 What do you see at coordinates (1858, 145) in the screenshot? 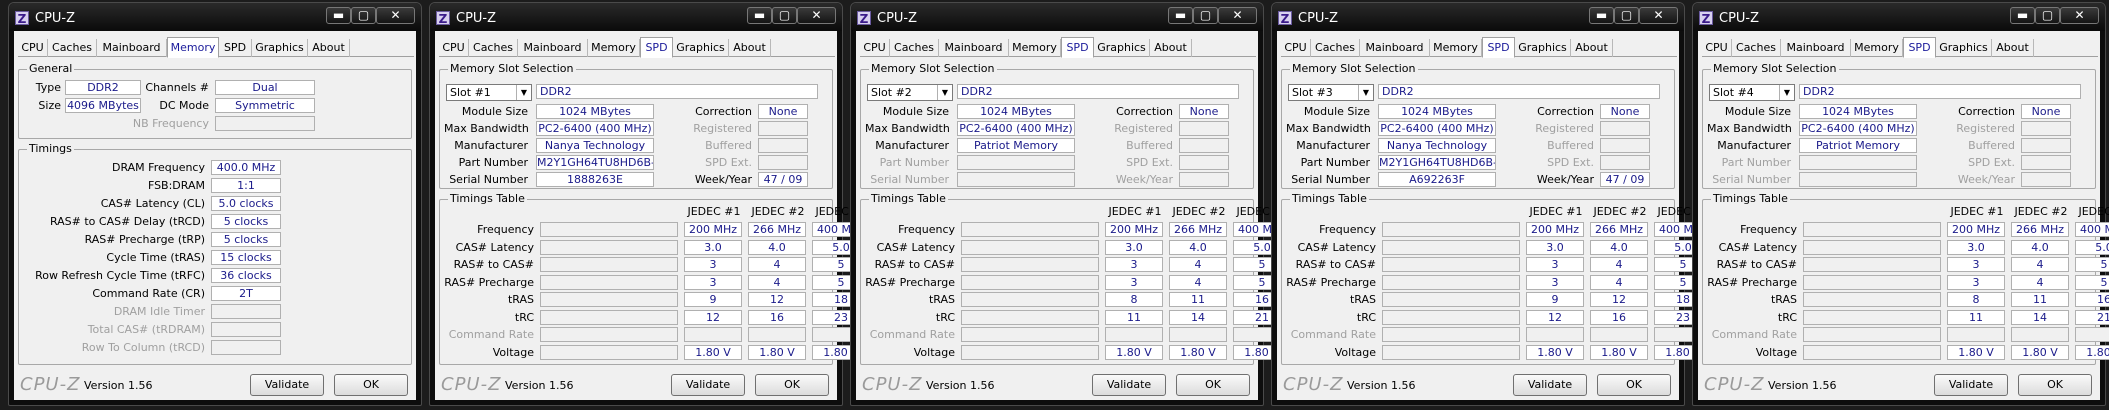
I see `manufacturer-value: Patriot Memory` at bounding box center [1858, 145].